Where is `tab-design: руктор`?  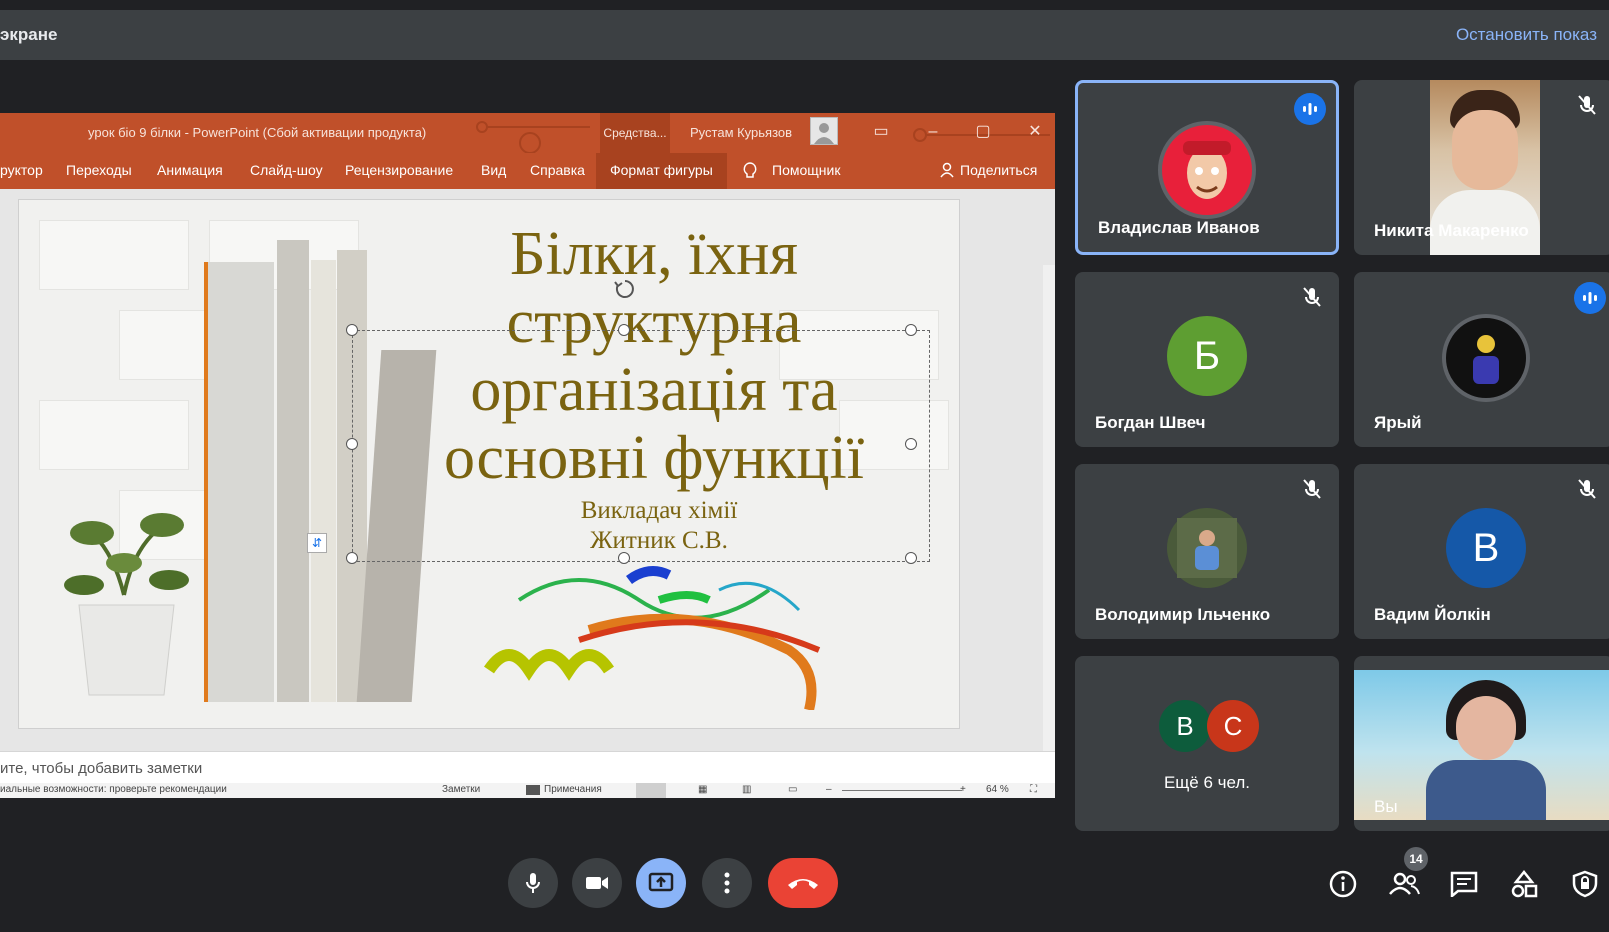 tab-design: руктор is located at coordinates (21, 170).